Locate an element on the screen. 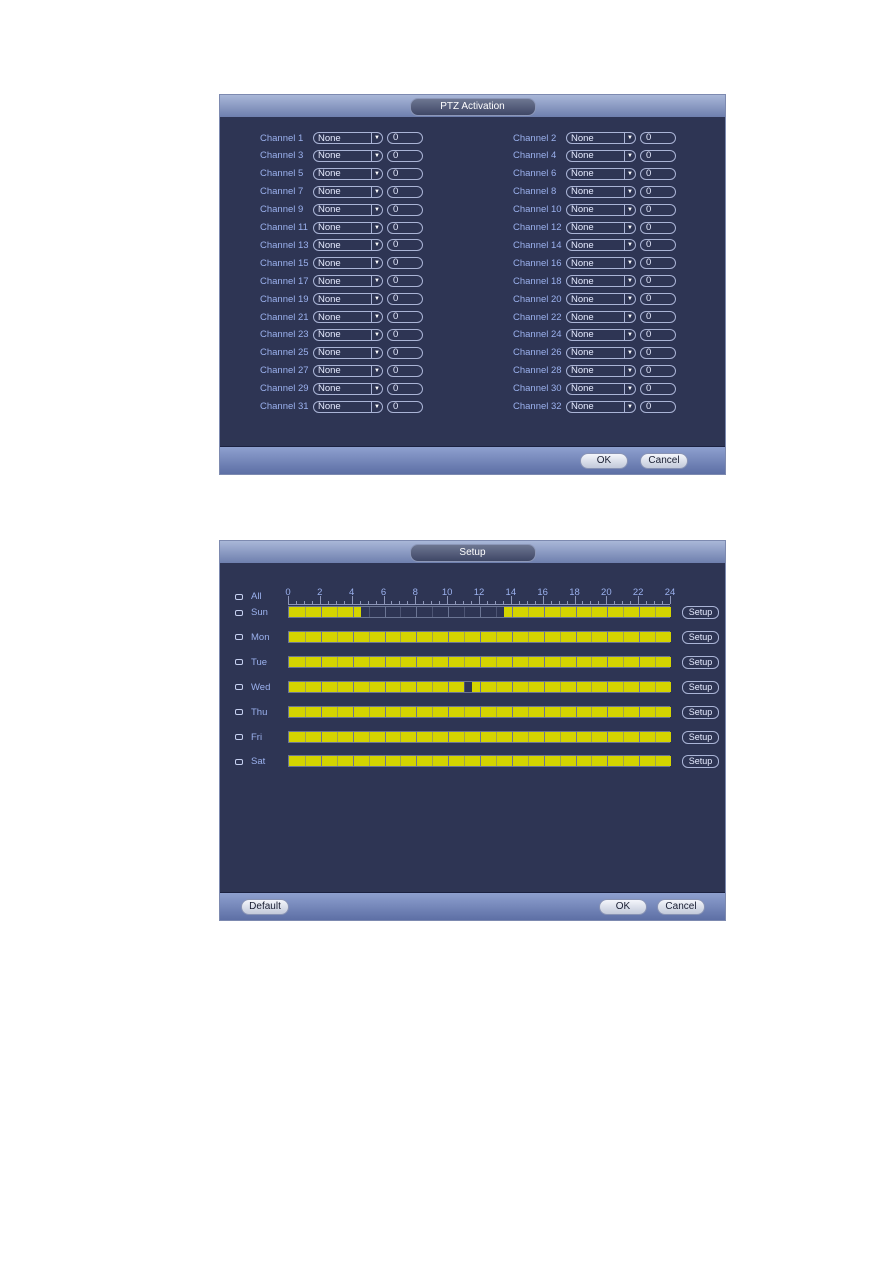  default-button: Default is located at coordinates (265, 907).